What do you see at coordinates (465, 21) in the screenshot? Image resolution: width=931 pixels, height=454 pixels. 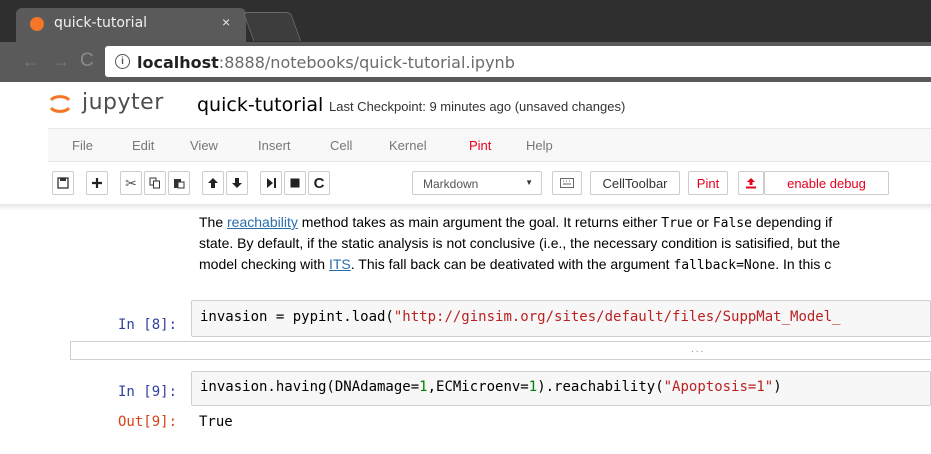 I see `browser-tab-bar: quick-tutorial ×` at bounding box center [465, 21].